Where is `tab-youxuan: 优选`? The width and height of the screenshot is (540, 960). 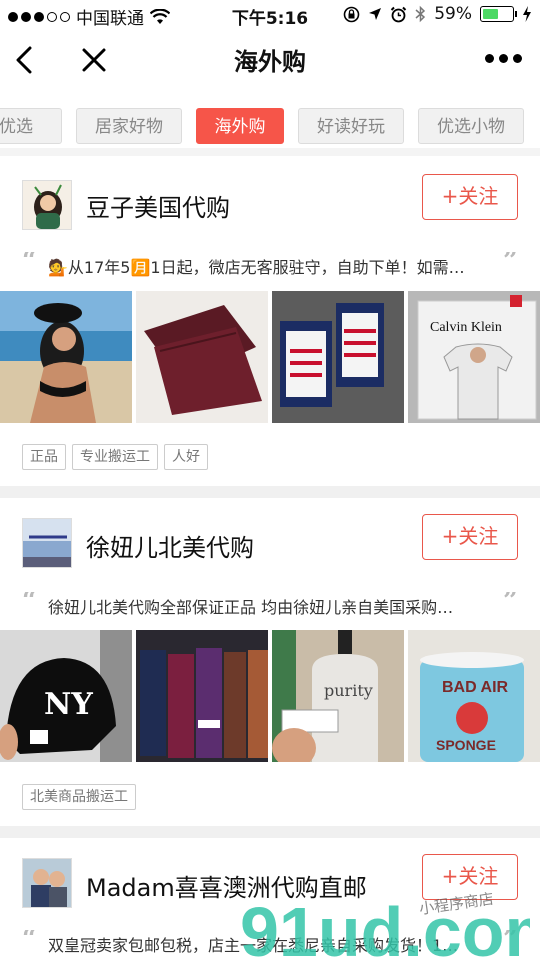 tab-youxuan: 优选 is located at coordinates (31, 126).